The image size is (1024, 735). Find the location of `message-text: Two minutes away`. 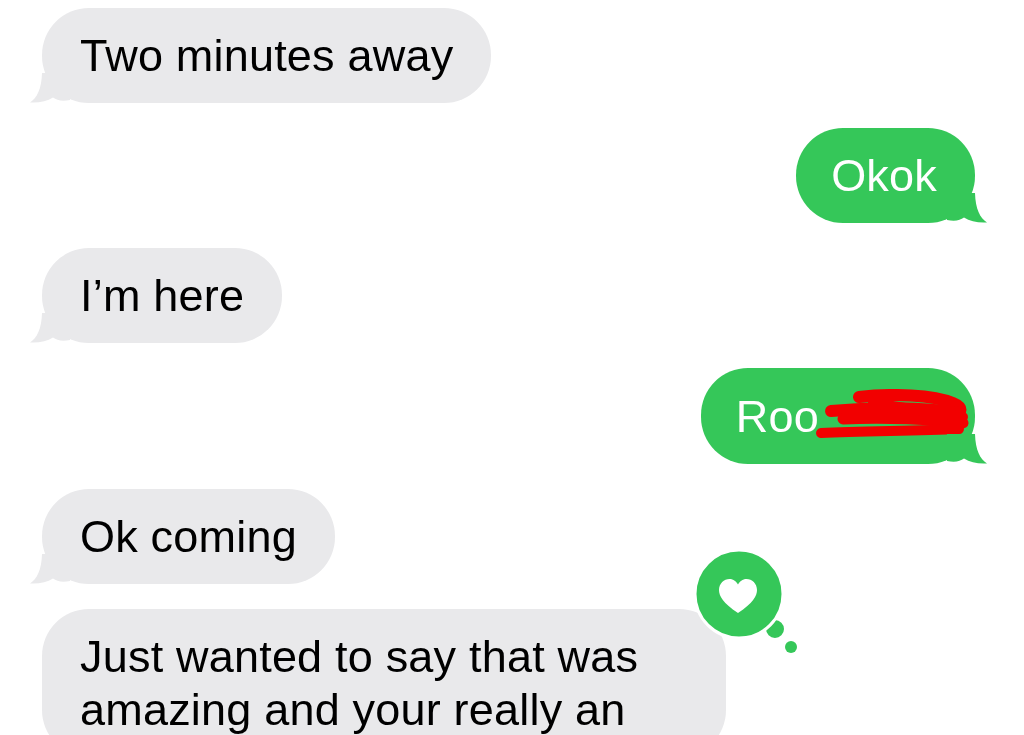

message-text: Two minutes away is located at coordinates (267, 55).